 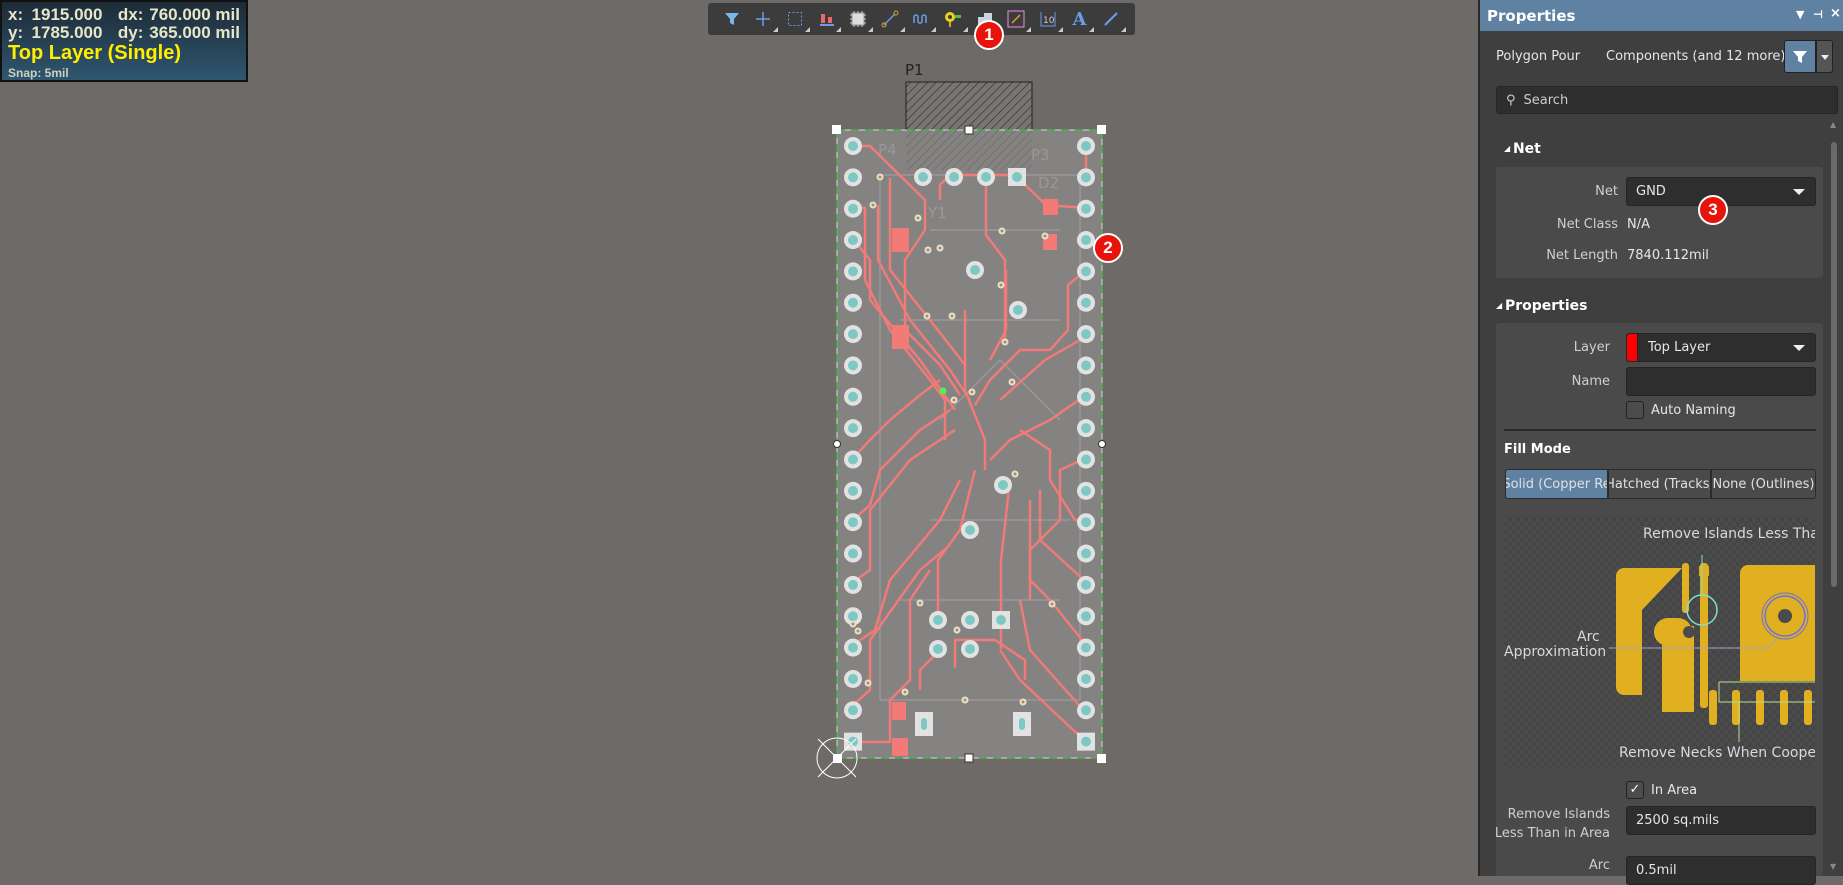 What do you see at coordinates (1729, 534) in the screenshot?
I see `diagram-label-islands: Remove Islands Less Than` at bounding box center [1729, 534].